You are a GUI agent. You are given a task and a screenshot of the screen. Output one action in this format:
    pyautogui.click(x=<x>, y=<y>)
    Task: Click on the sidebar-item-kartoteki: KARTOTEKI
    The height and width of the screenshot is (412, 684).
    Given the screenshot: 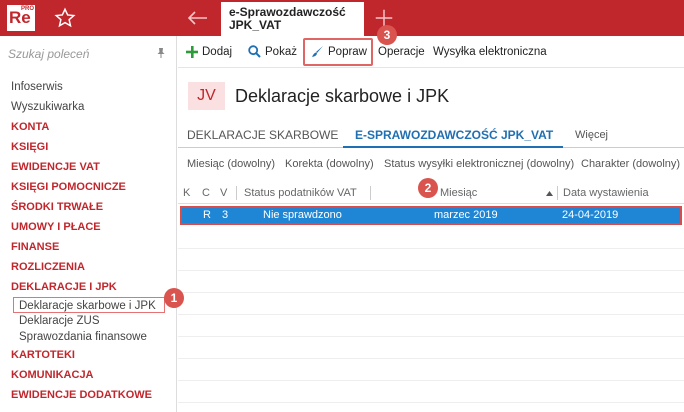 What is the action you would take?
    pyautogui.click(x=93, y=355)
    